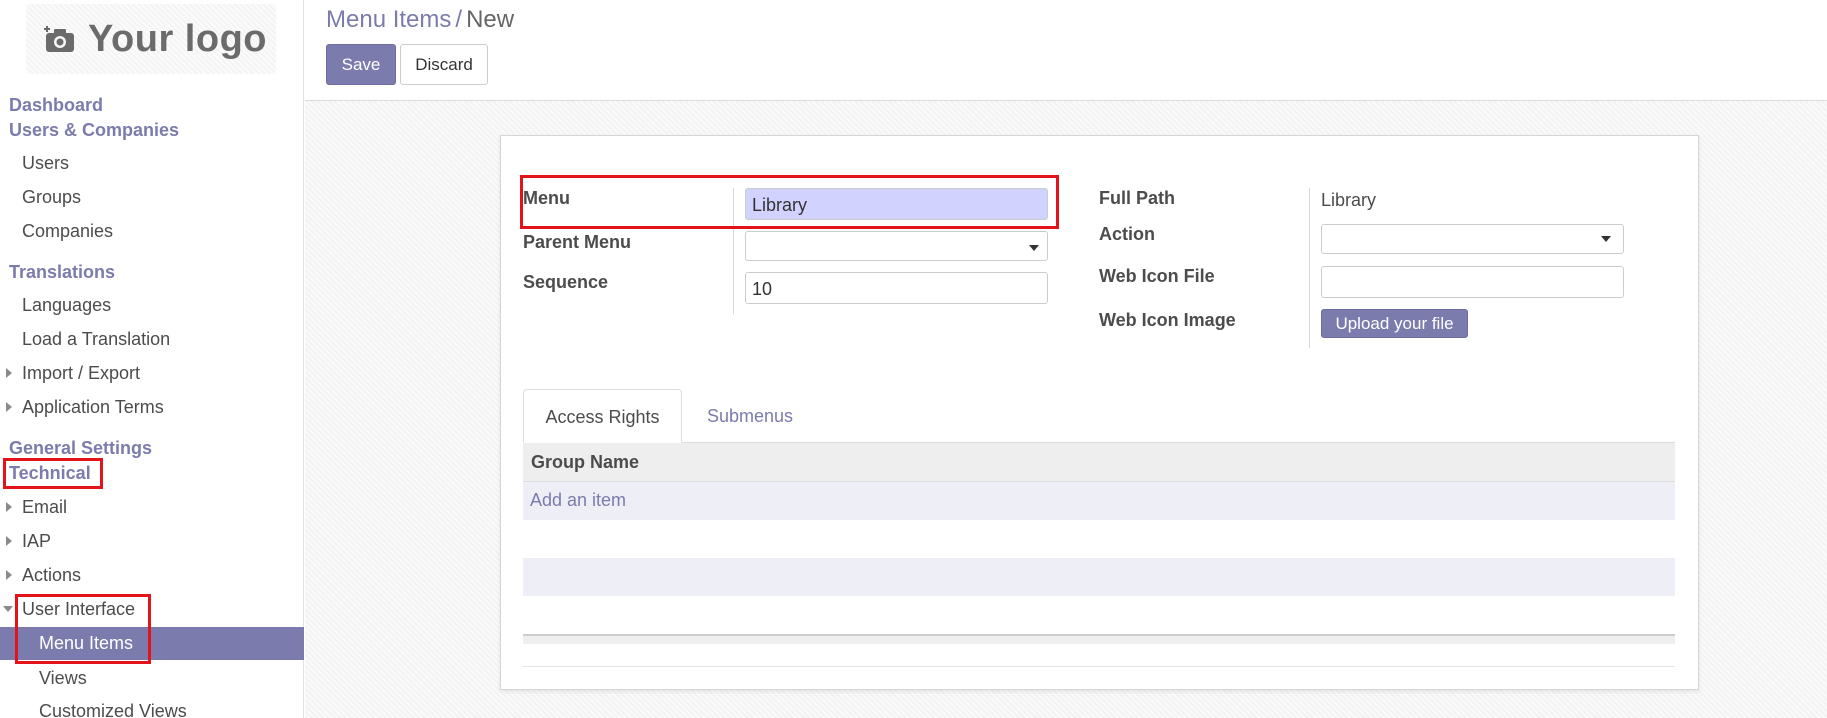 The image size is (1827, 718). What do you see at coordinates (896, 246) in the screenshot?
I see `parent-menu-select` at bounding box center [896, 246].